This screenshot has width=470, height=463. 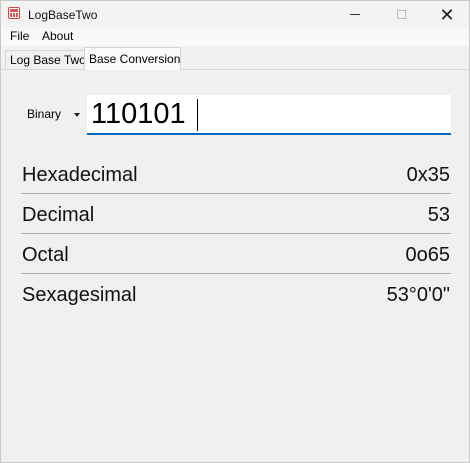 I want to click on result-label: Hexadecimal, so click(x=80, y=175).